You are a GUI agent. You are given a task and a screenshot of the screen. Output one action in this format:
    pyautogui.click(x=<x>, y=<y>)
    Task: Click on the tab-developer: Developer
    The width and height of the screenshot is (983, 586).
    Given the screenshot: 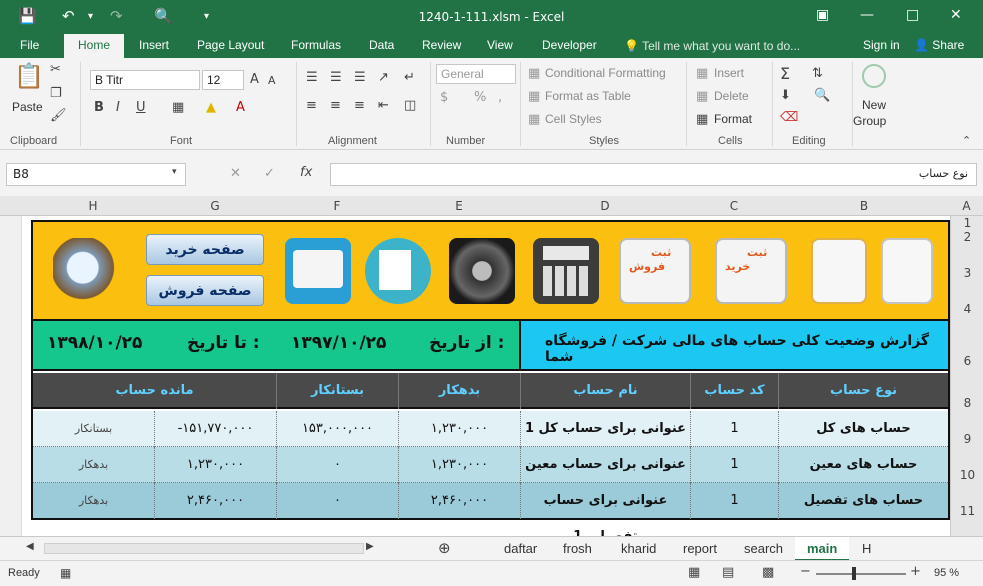 What is the action you would take?
    pyautogui.click(x=569, y=45)
    